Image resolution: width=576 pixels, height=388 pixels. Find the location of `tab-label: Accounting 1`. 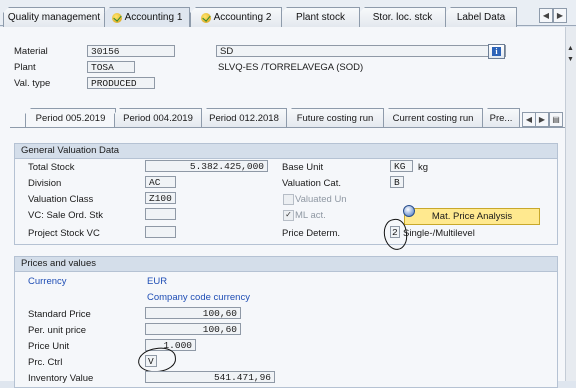

tab-label: Accounting 1 is located at coordinates (153, 17).